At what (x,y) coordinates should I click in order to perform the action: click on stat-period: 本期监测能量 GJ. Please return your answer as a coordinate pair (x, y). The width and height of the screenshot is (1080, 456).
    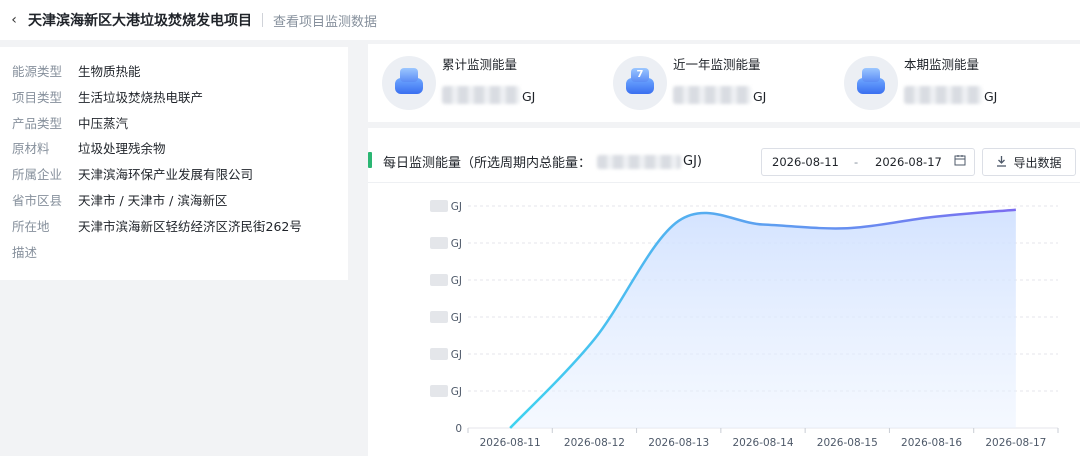
    Looking at the image, I should click on (945, 83).